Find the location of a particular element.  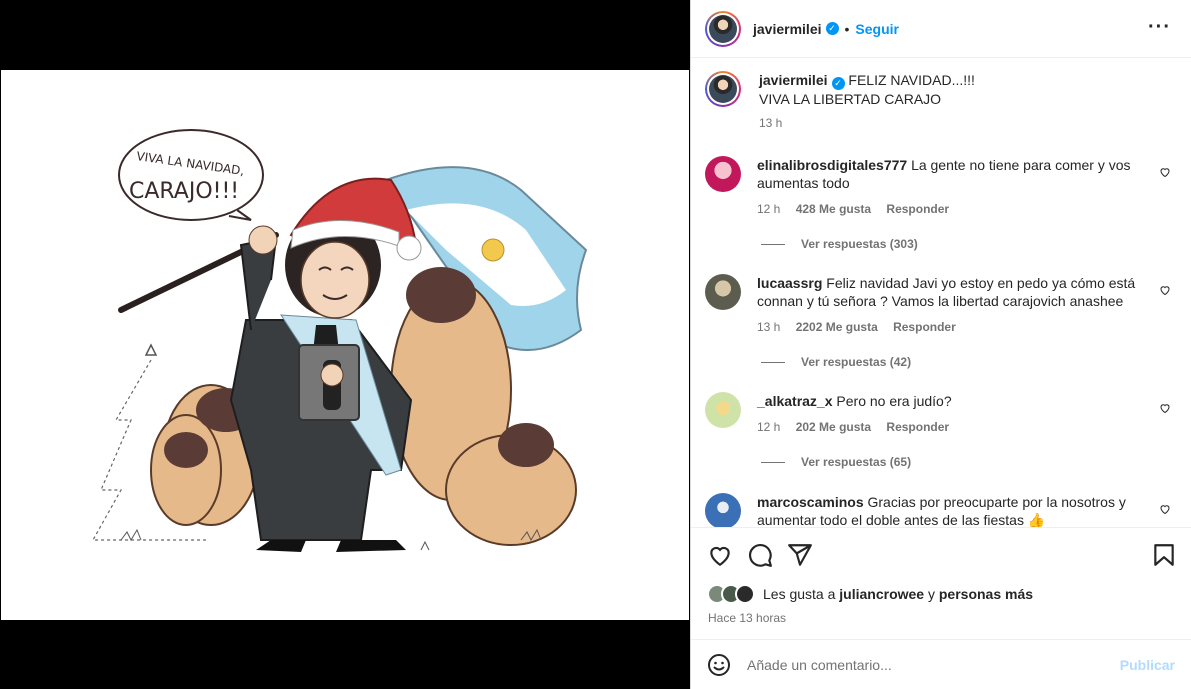

follow-button: Seguir is located at coordinates (877, 29).